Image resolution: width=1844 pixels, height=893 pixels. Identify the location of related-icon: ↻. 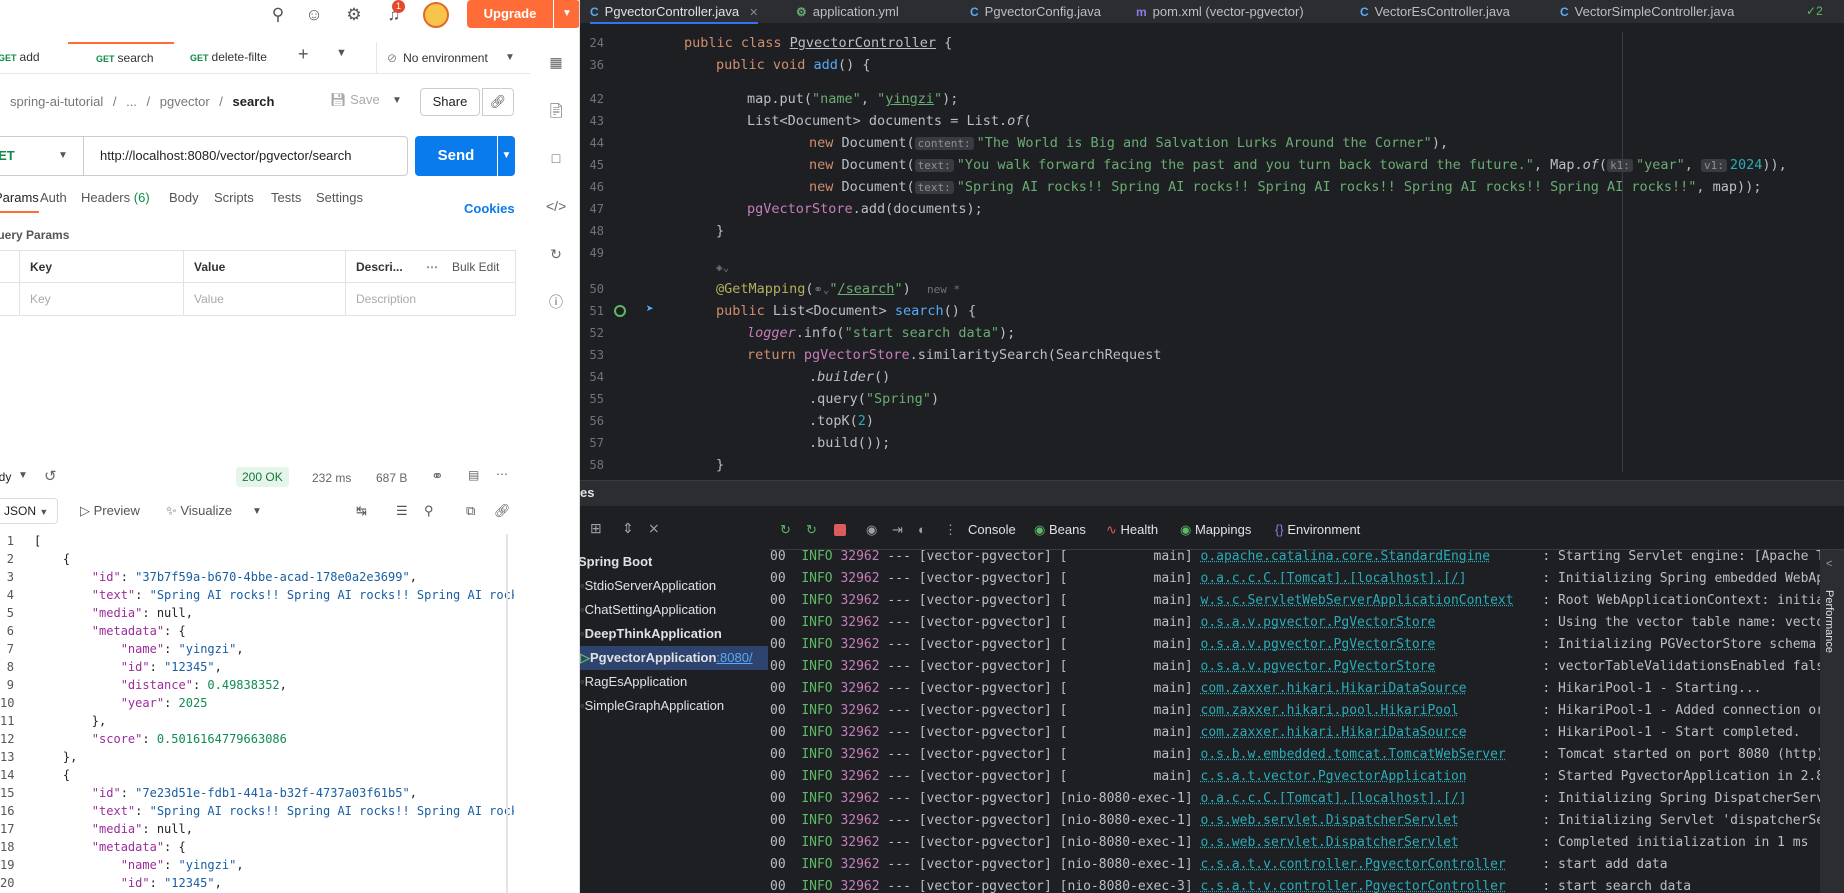
(556, 254).